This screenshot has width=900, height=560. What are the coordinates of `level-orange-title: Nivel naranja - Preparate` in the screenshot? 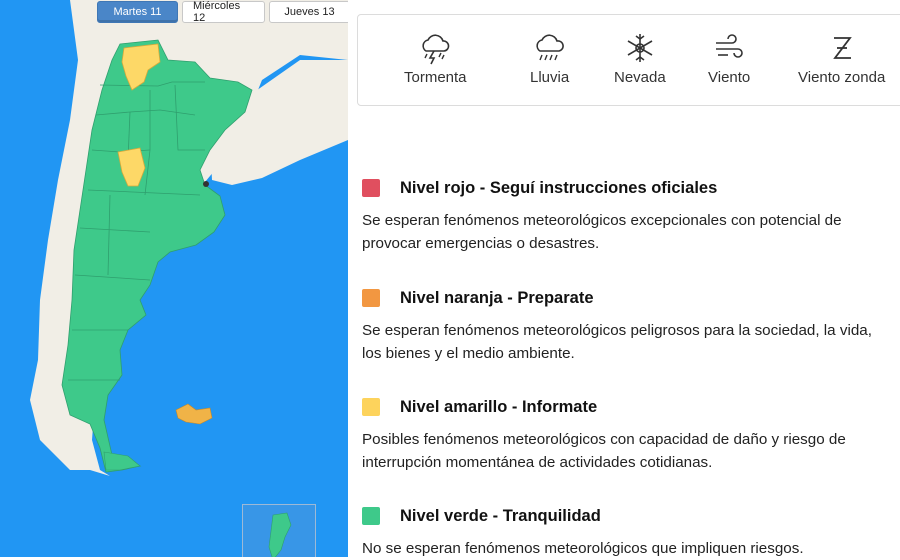 It's located at (497, 297).